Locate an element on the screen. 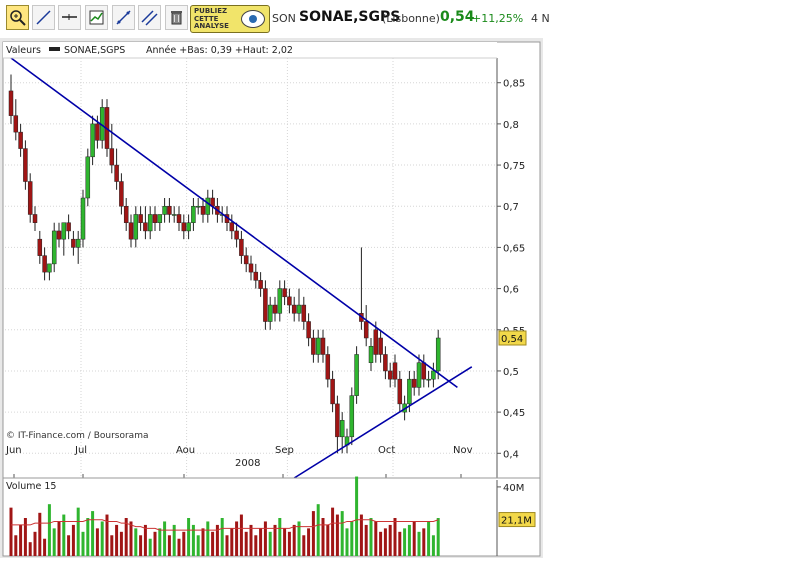 The image size is (810, 562). source-credit: © IT-Finance.com / Boursorama is located at coordinates (77, 436).